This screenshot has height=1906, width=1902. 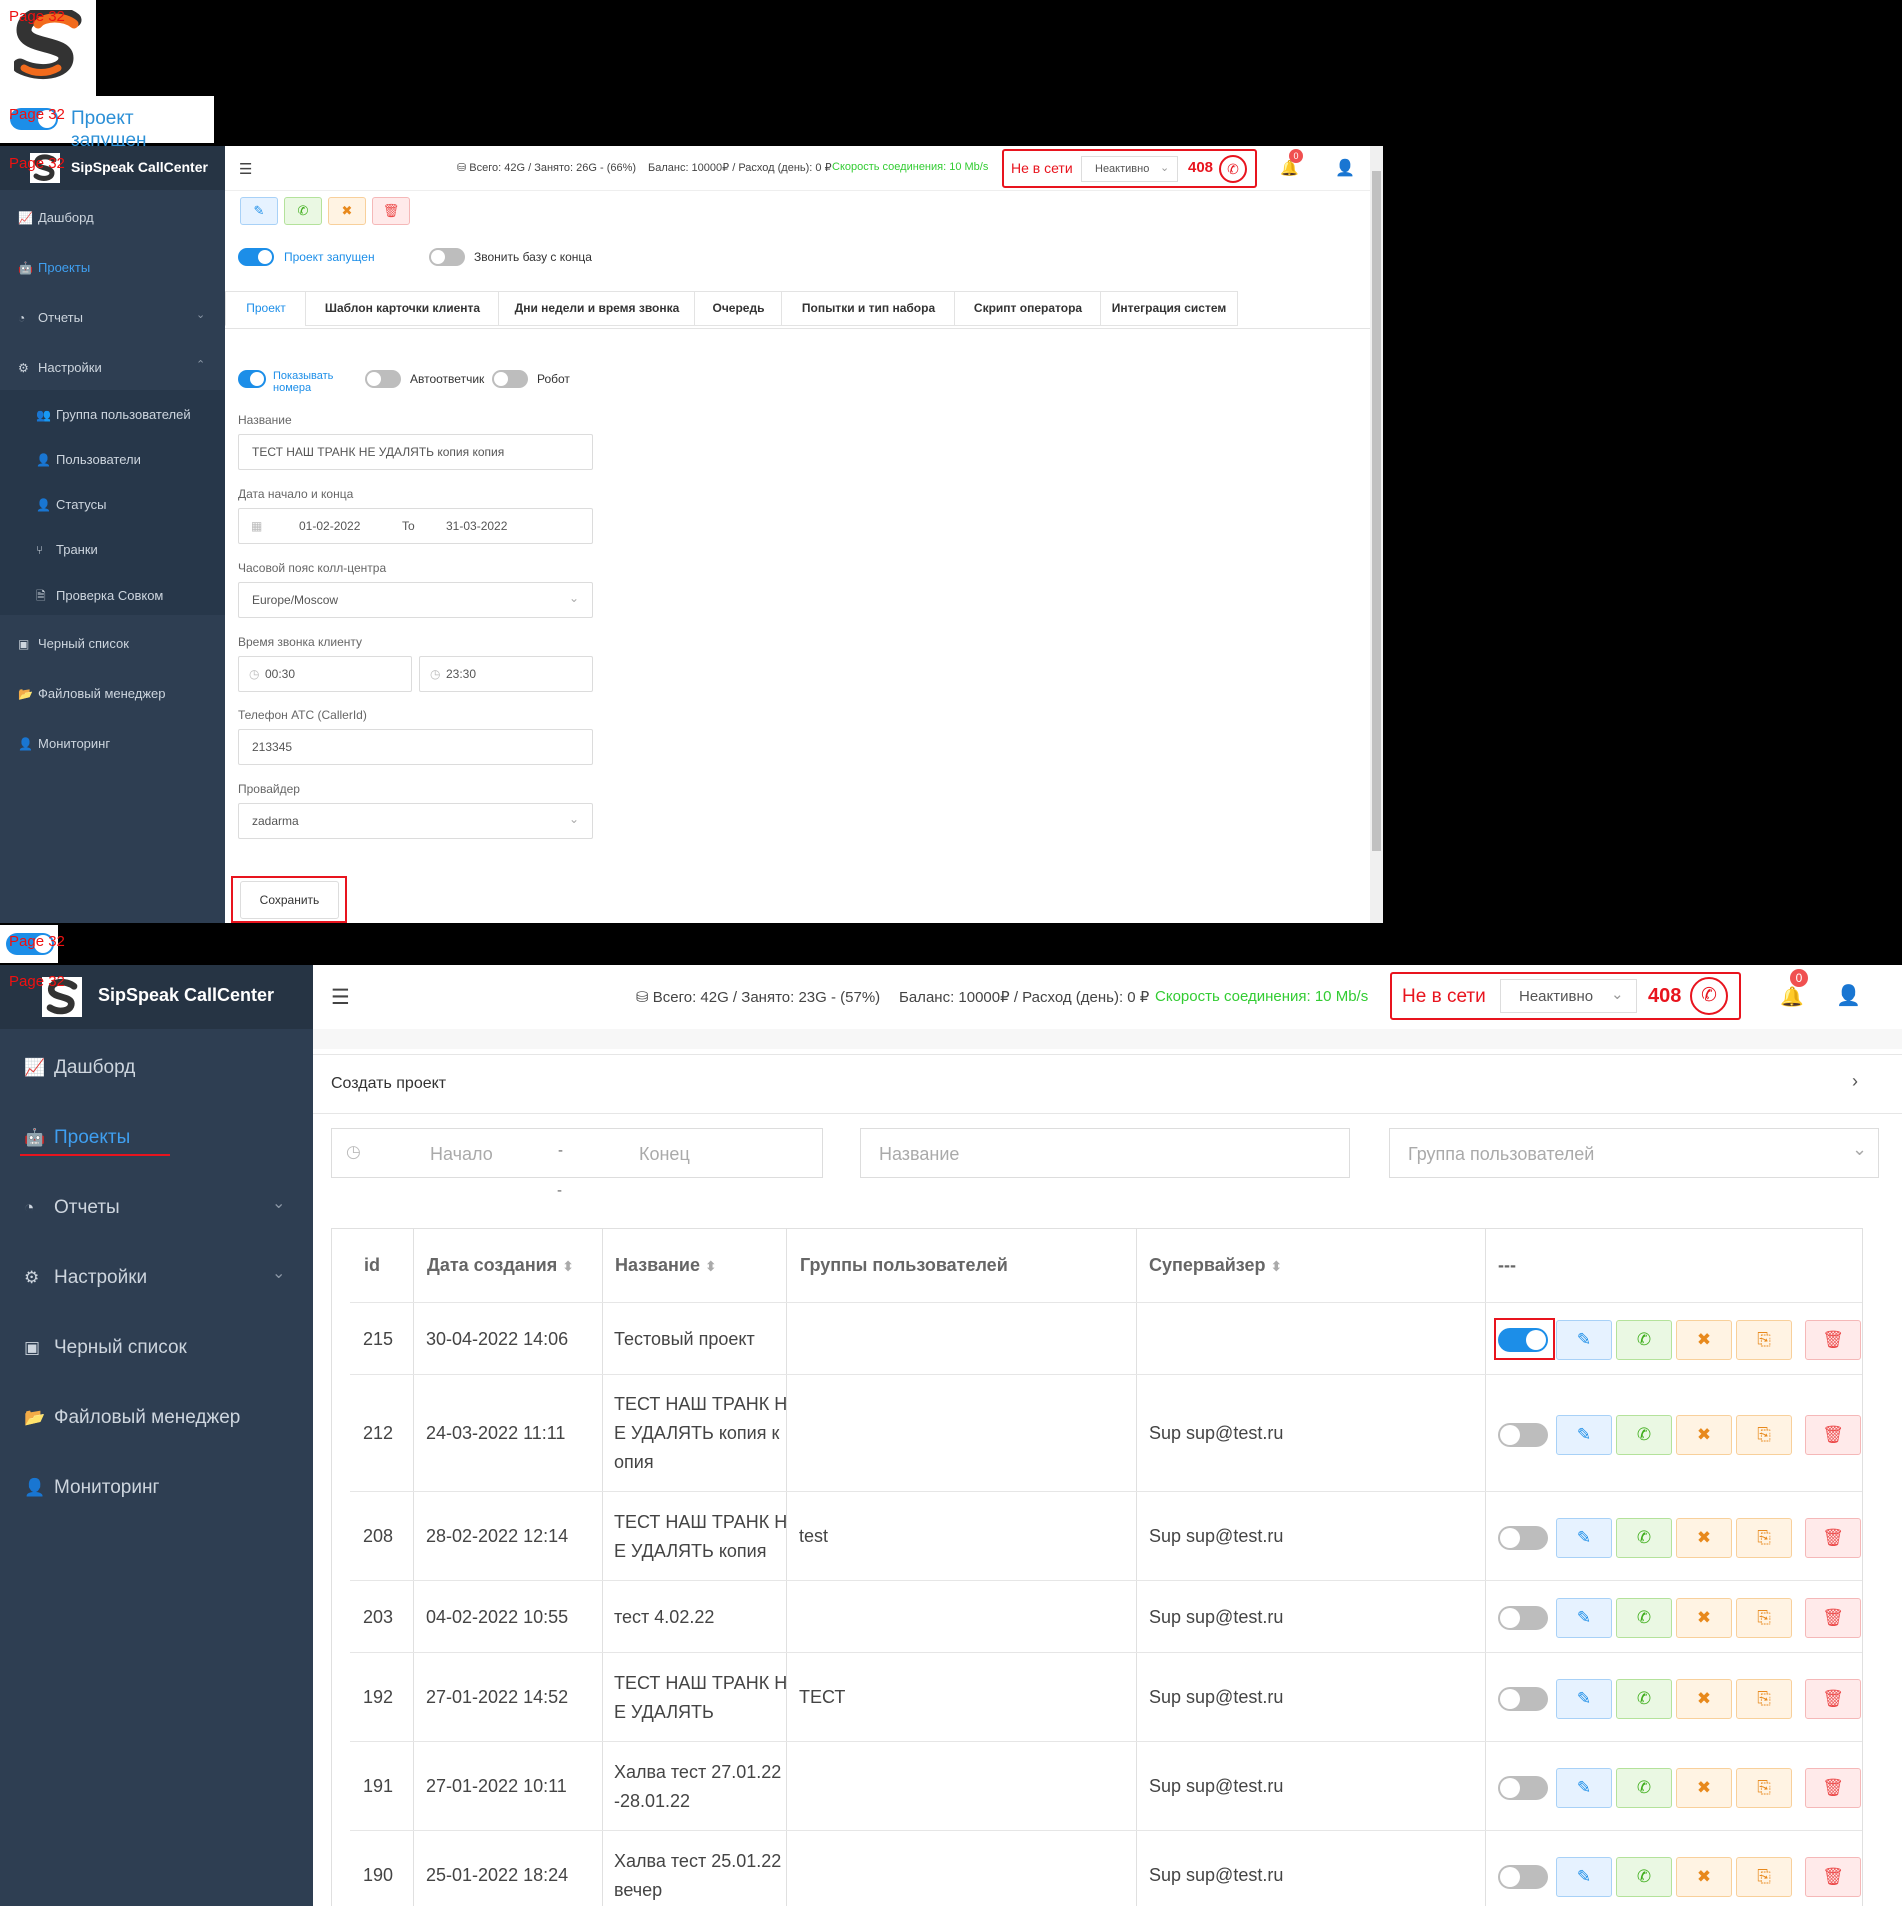 What do you see at coordinates (383, 379) in the screenshot?
I see `answering-machine-toggle` at bounding box center [383, 379].